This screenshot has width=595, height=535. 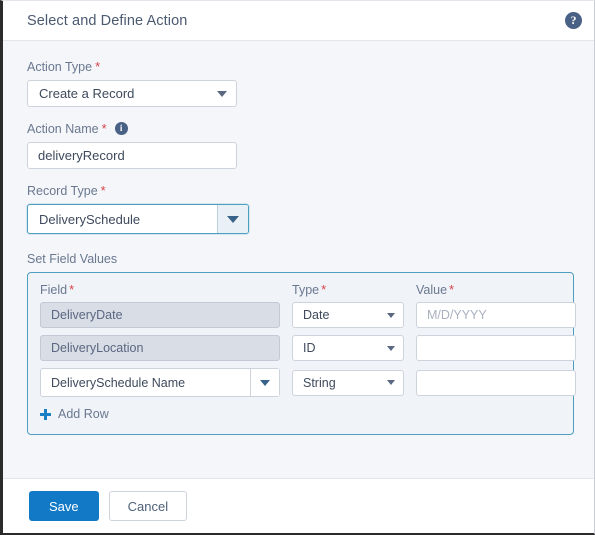 I want to click on field-name-readonly: DeliveryDate, so click(x=160, y=315).